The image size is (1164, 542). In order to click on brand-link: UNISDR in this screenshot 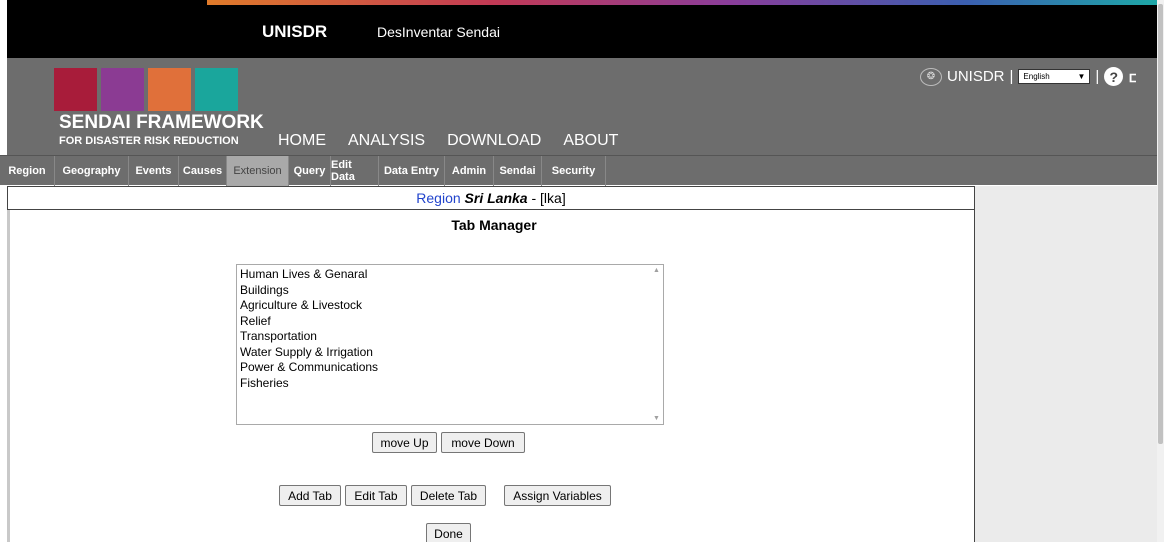, I will do `click(294, 32)`.